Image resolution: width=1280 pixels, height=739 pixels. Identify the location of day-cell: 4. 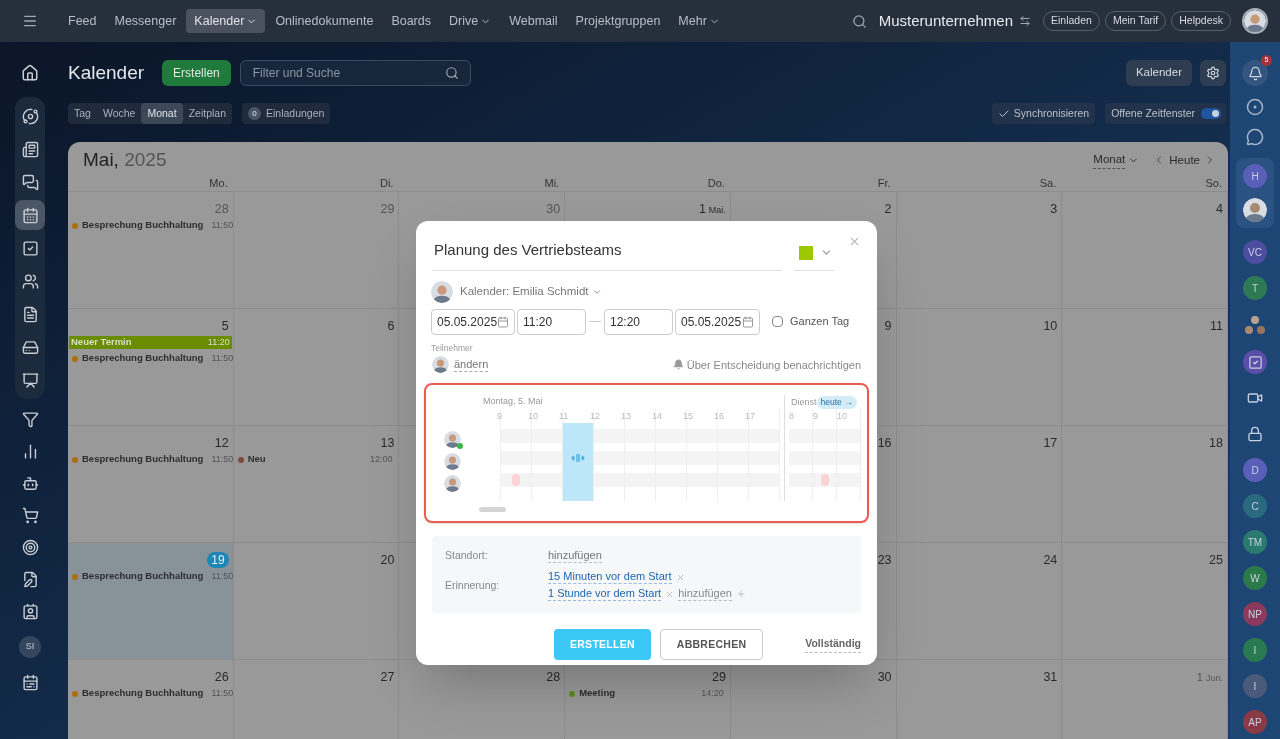
(1145, 250).